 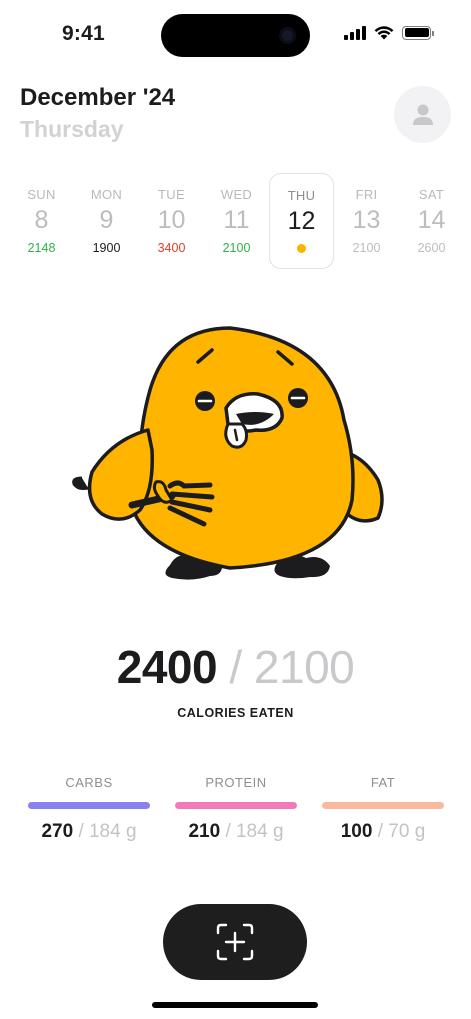 I want to click on day-sat: SAT 14 2600, so click(x=431, y=221).